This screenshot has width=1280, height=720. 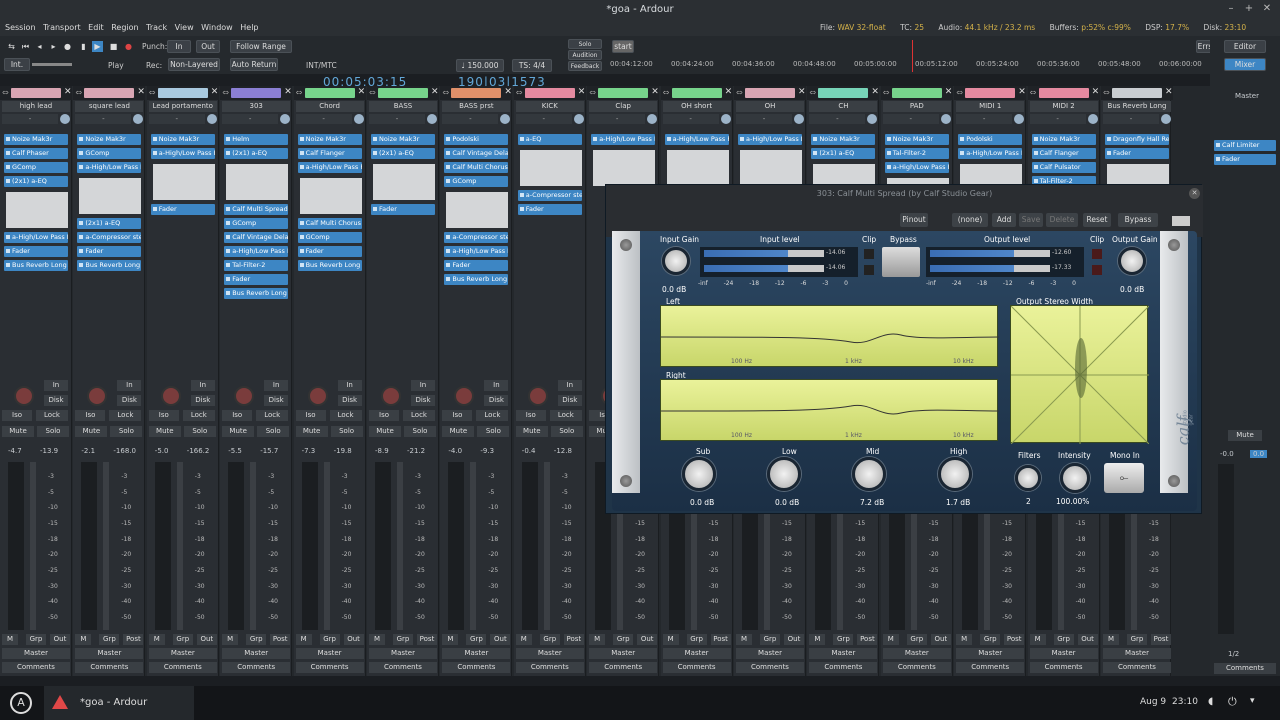 What do you see at coordinates (329, 153) in the screenshot?
I see `plugin-slot: Calf Flanger` at bounding box center [329, 153].